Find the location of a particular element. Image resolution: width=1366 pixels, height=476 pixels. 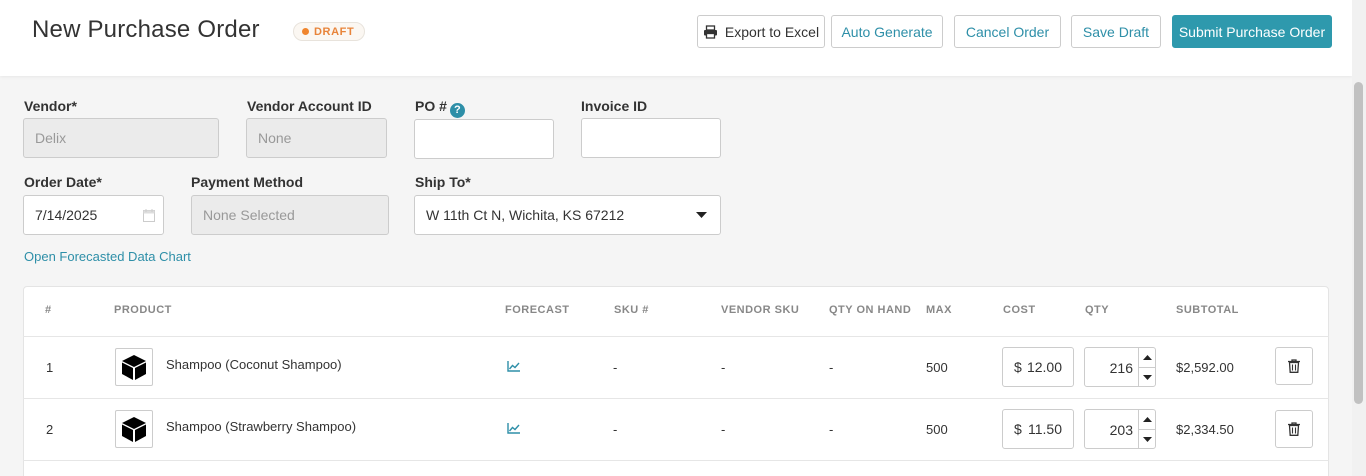

calendar-icon is located at coordinates (149, 215).